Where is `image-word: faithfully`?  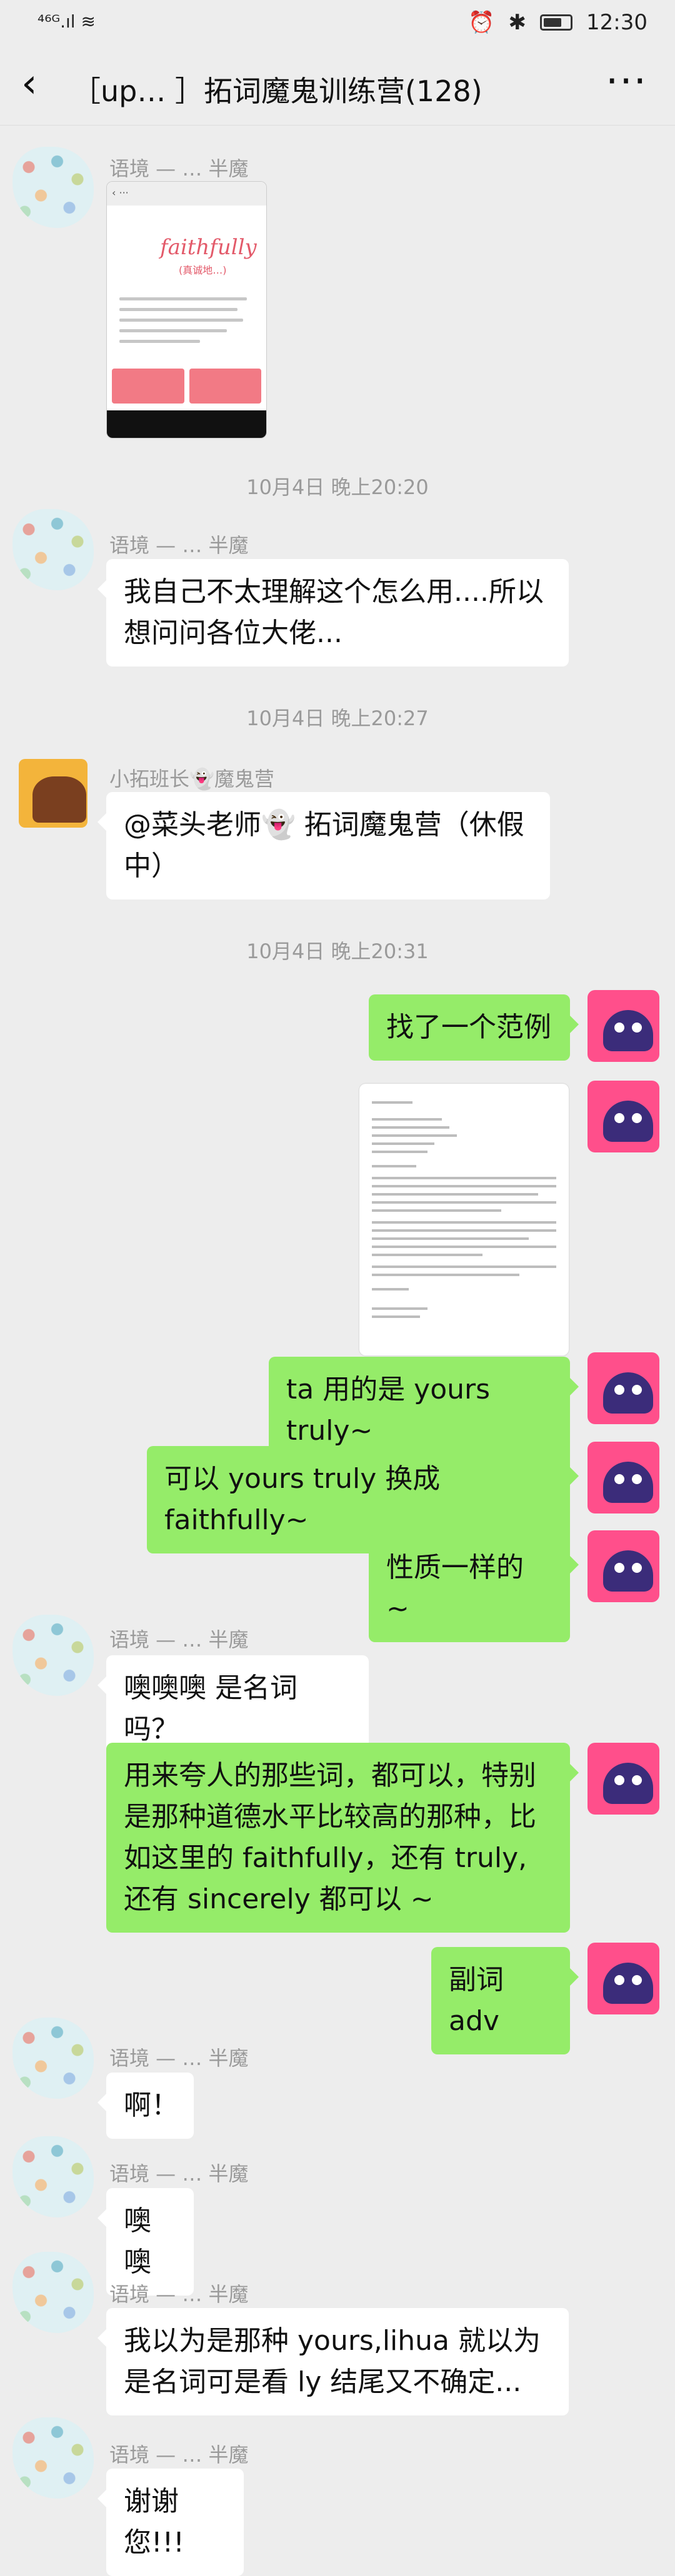
image-word: faithfully is located at coordinates (208, 247).